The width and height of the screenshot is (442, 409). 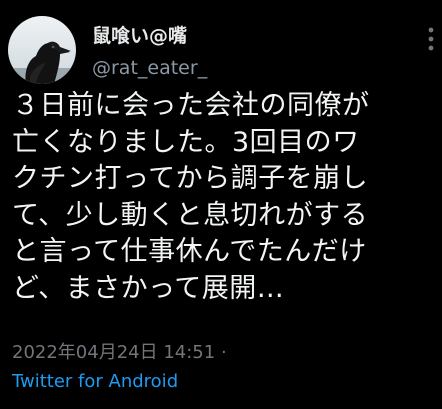 What do you see at coordinates (95, 382) in the screenshot?
I see `tweet-source-link: Twitter for Android` at bounding box center [95, 382].